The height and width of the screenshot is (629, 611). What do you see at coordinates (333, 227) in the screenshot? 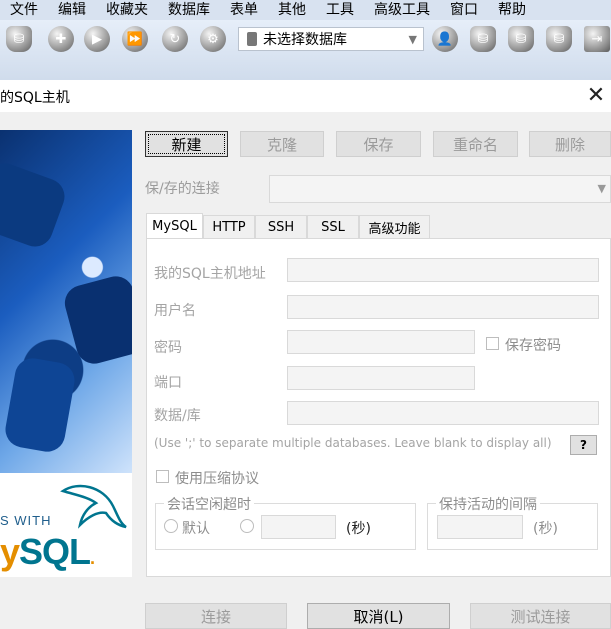
I see `tab-ssl: SSL` at bounding box center [333, 227].